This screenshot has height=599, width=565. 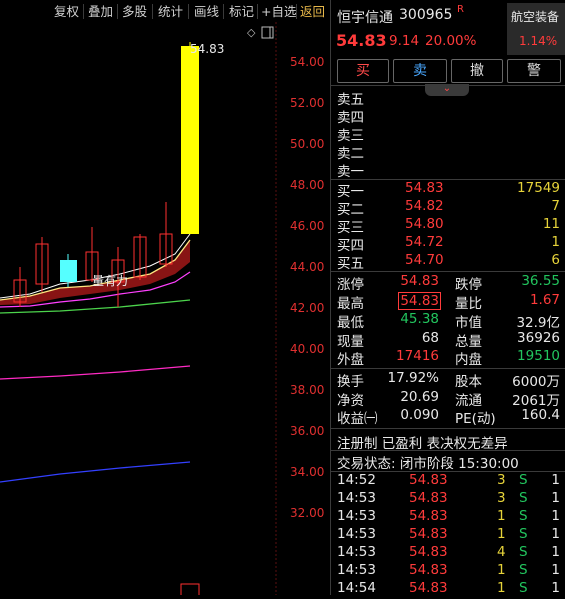 What do you see at coordinates (448, 399) in the screenshot?
I see `fund-row: 净资 20.69 流通 2061万` at bounding box center [448, 399].